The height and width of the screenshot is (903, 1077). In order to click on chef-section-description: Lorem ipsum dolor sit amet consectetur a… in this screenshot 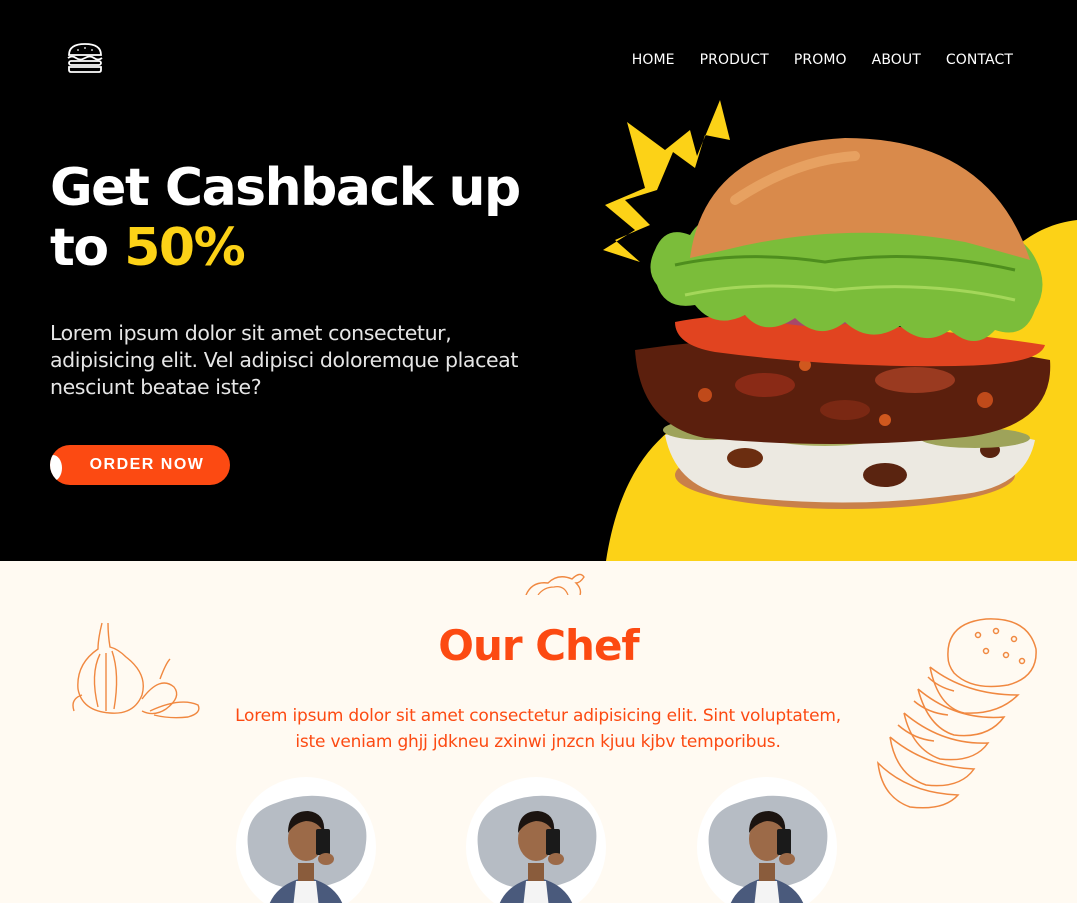, I will do `click(538, 729)`.